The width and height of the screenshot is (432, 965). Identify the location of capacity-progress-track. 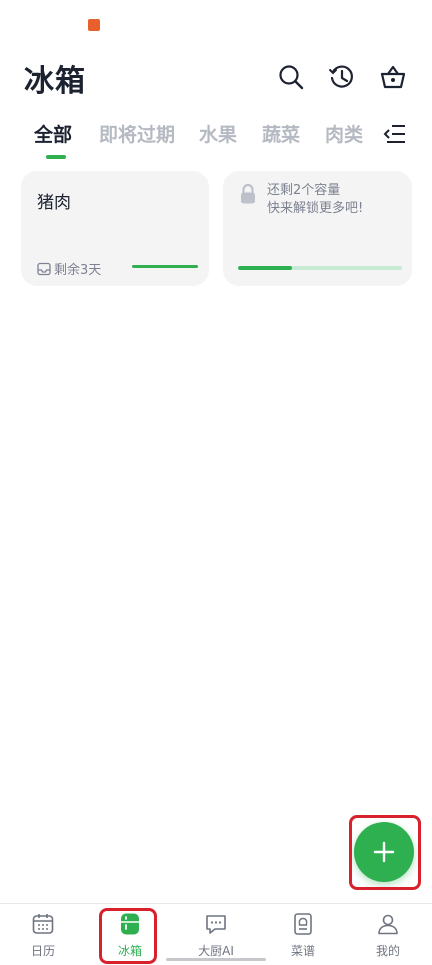
(320, 268).